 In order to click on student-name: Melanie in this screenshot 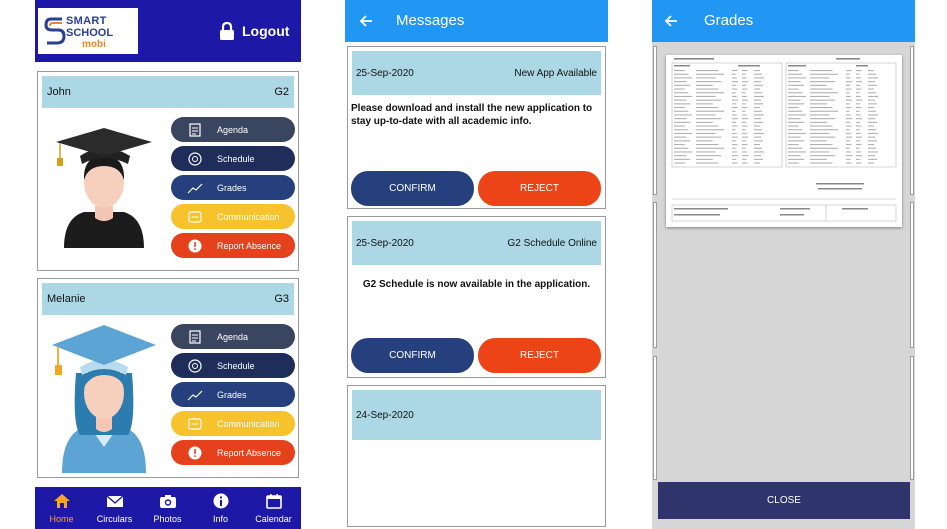, I will do `click(66, 299)`.